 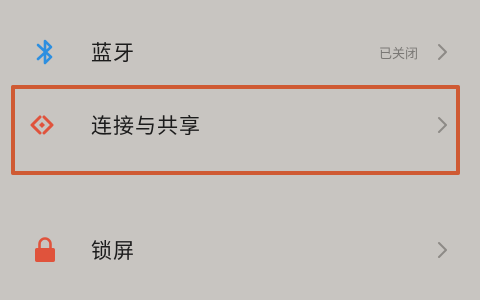 What do you see at coordinates (113, 251) in the screenshot?
I see `settings-item-label: 锁屏` at bounding box center [113, 251].